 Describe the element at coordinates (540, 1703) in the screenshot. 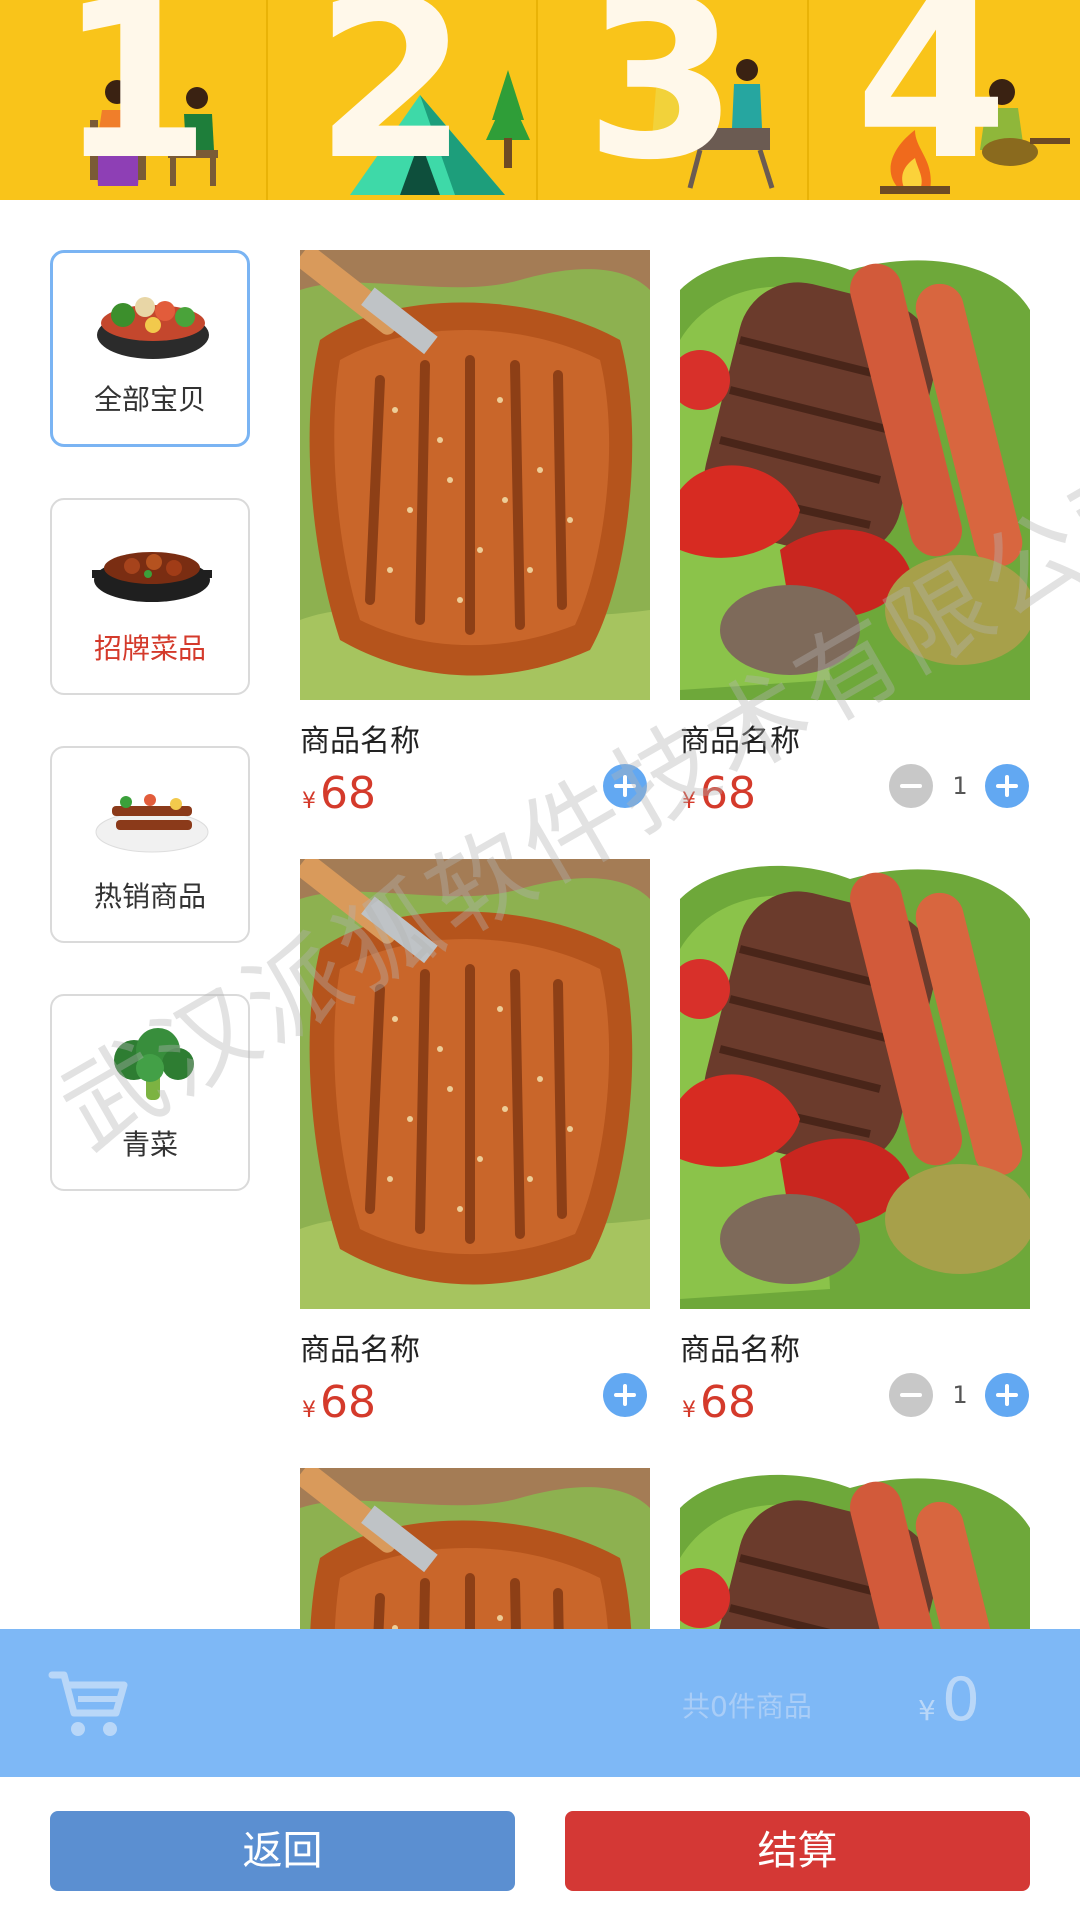

I see `cart-summary-bar: 共0件商品 ¥0` at that location.